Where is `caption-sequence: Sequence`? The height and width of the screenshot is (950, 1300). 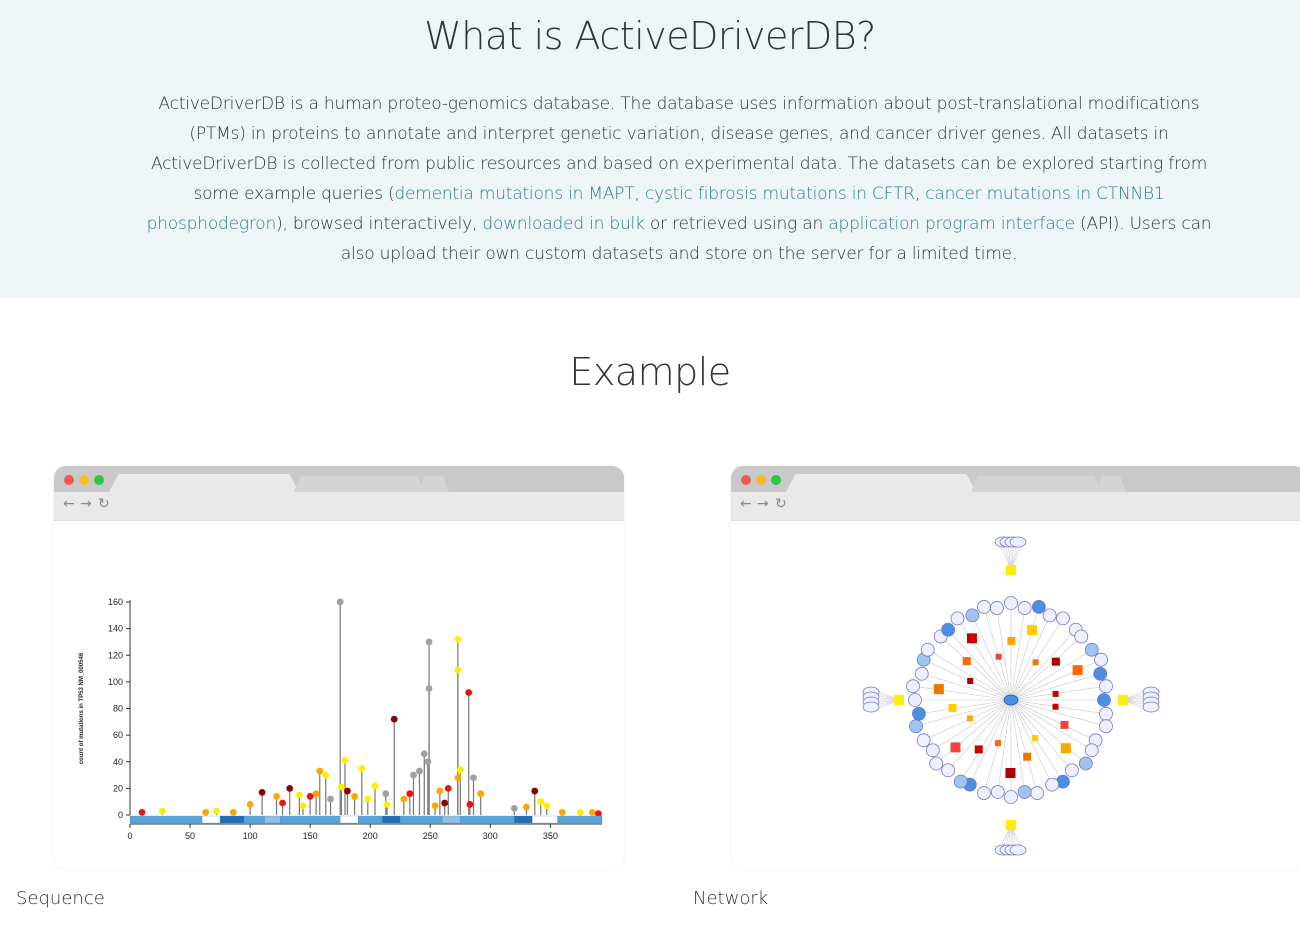
caption-sequence: Sequence is located at coordinates (60, 898).